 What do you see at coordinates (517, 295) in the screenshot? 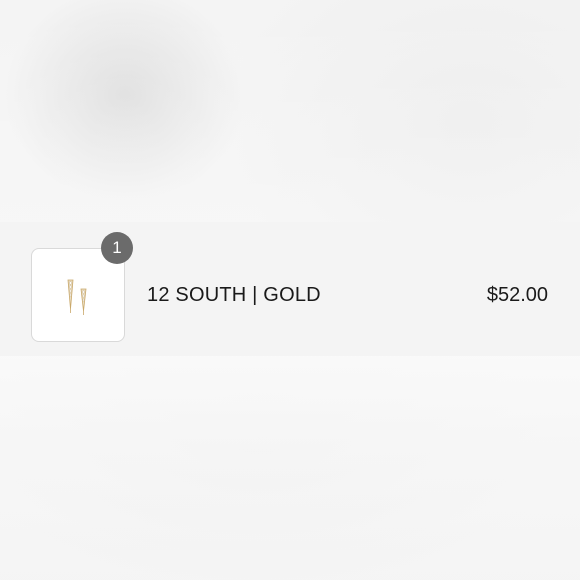
I see `product-price: $52.00` at bounding box center [517, 295].